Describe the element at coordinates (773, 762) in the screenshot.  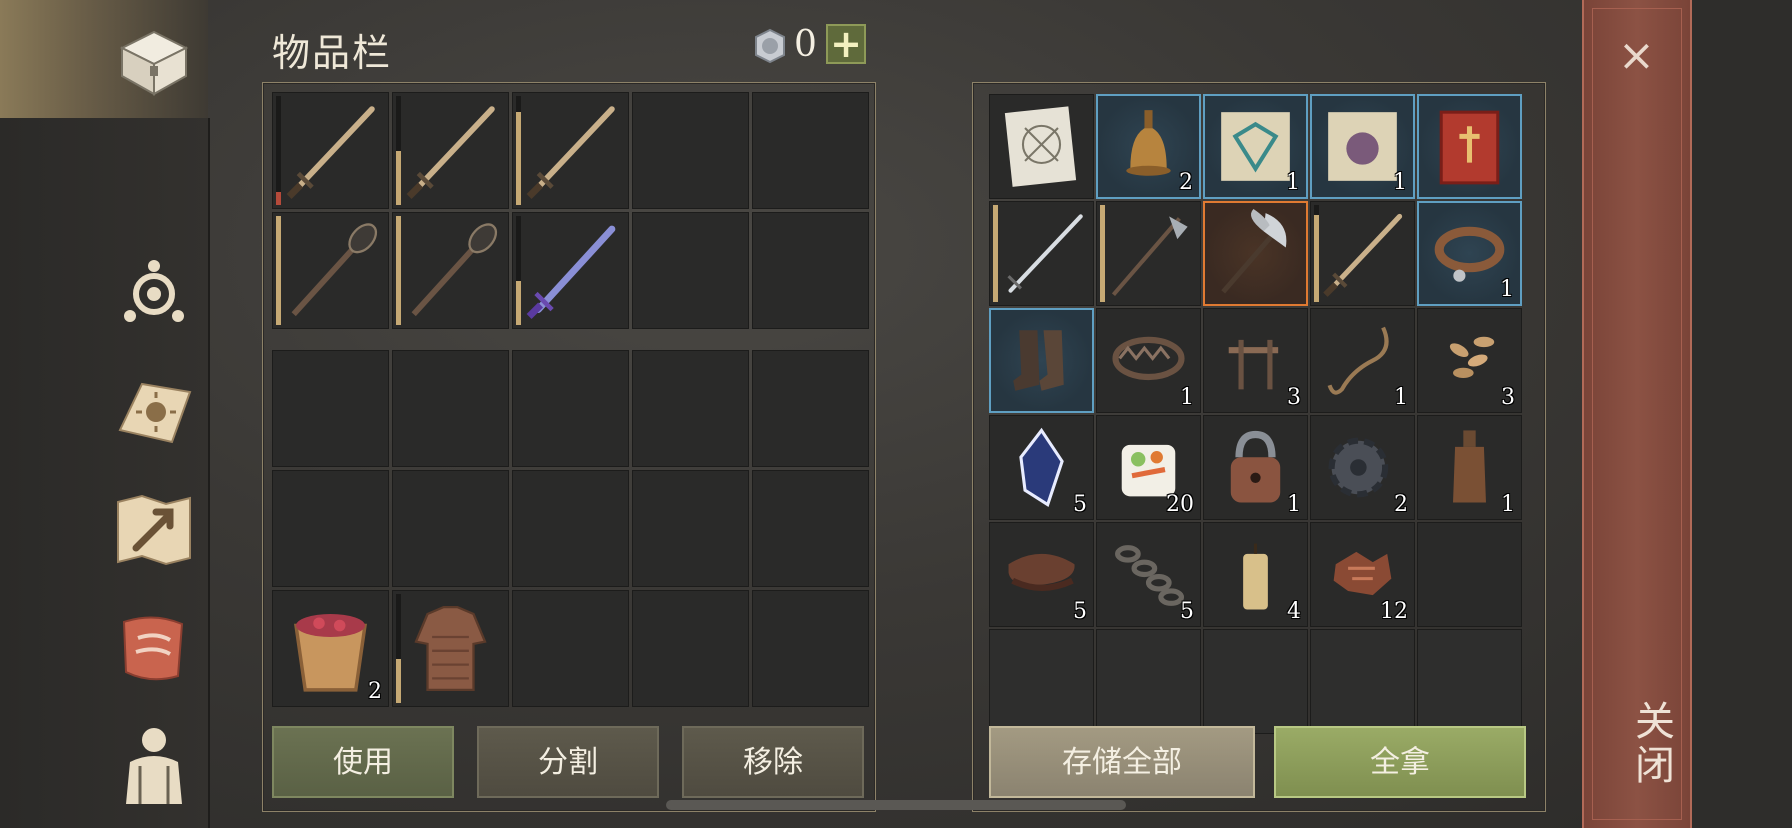
I see `remove-button: 移除` at that location.